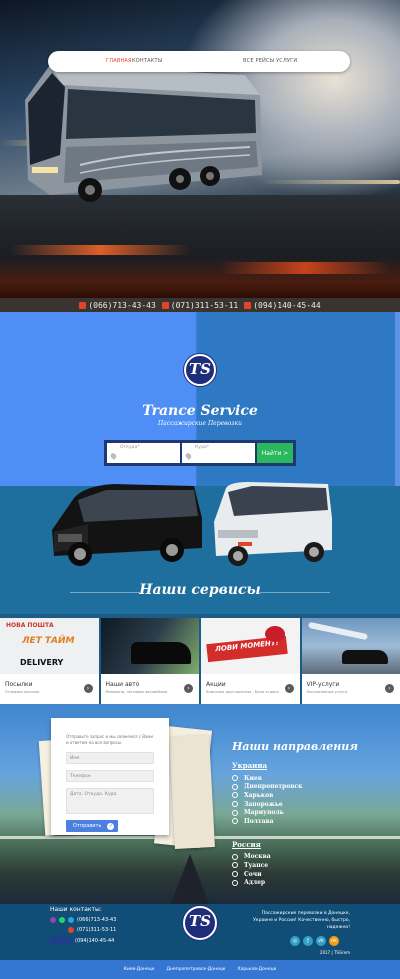 The image size is (400, 979). What do you see at coordinates (327, 692) in the screenshot?
I see `card-desc: Эксклюзивные услуги` at bounding box center [327, 692].